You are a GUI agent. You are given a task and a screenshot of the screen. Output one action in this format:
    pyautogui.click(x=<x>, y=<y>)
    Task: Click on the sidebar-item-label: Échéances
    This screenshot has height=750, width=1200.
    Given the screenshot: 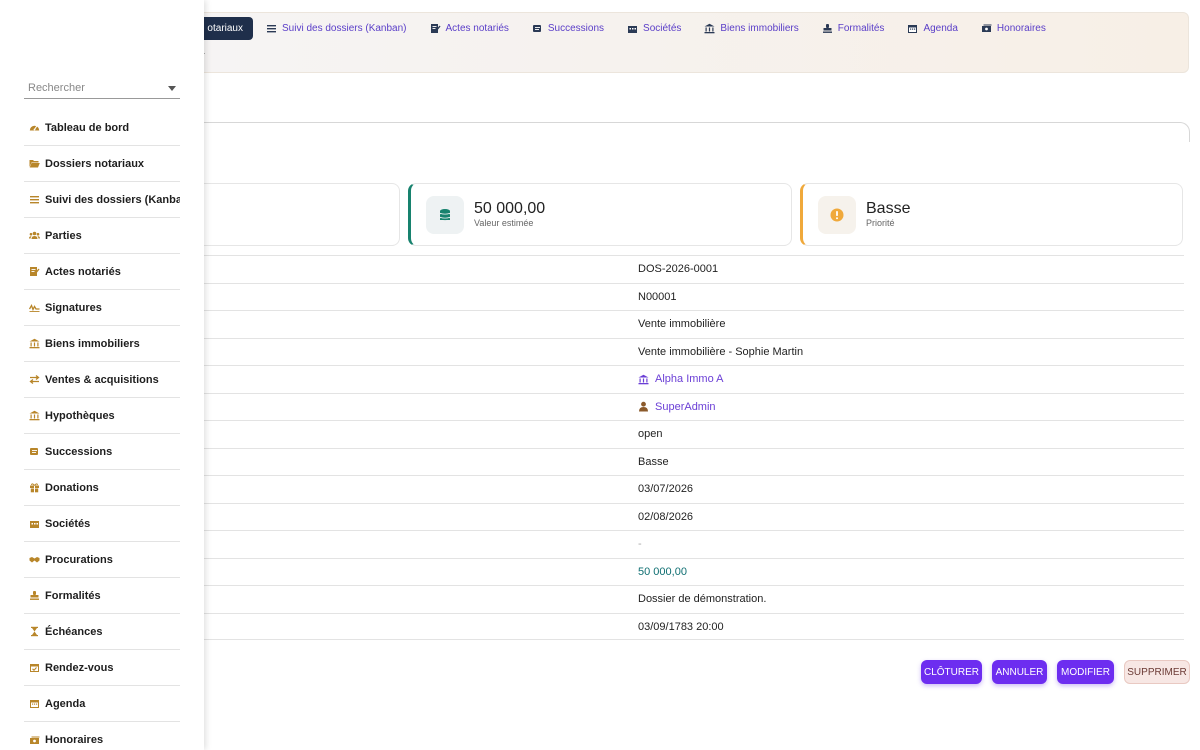 What is the action you would take?
    pyautogui.click(x=74, y=631)
    